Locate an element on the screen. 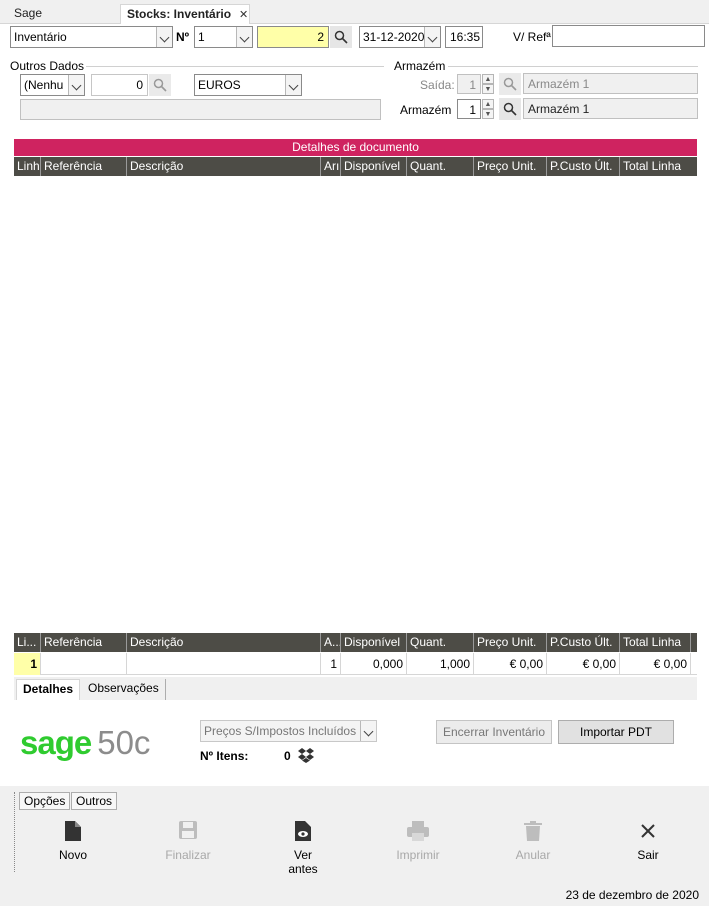  saida-field: 1 is located at coordinates (469, 84).